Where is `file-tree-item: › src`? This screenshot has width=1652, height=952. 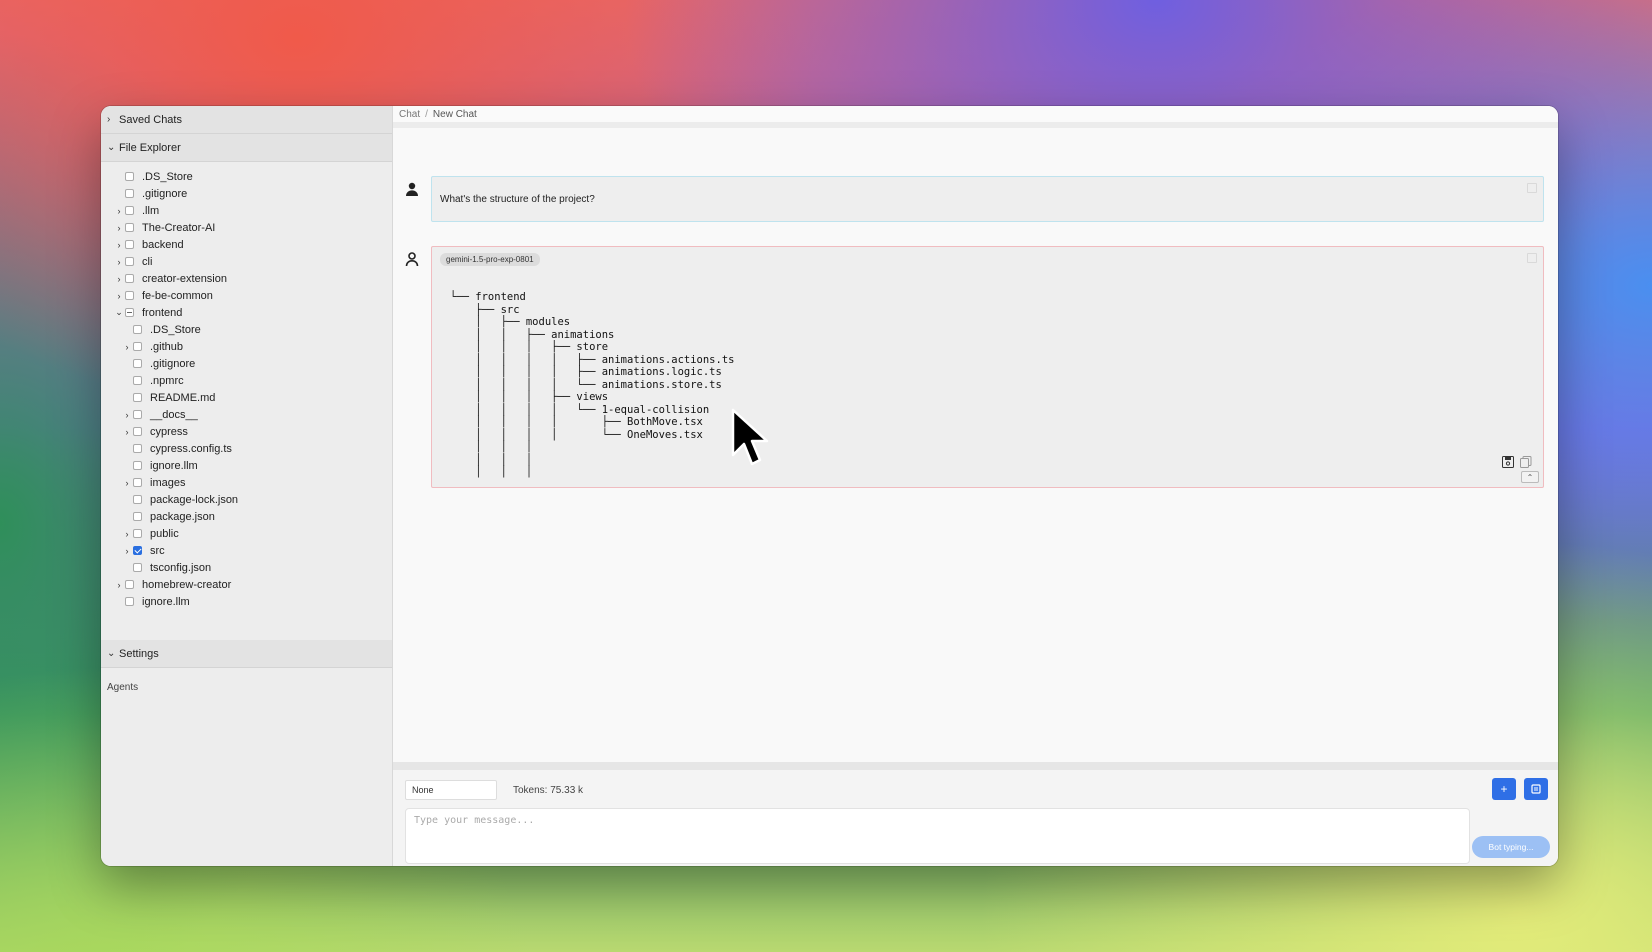
file-tree-item: › src is located at coordinates (246, 550).